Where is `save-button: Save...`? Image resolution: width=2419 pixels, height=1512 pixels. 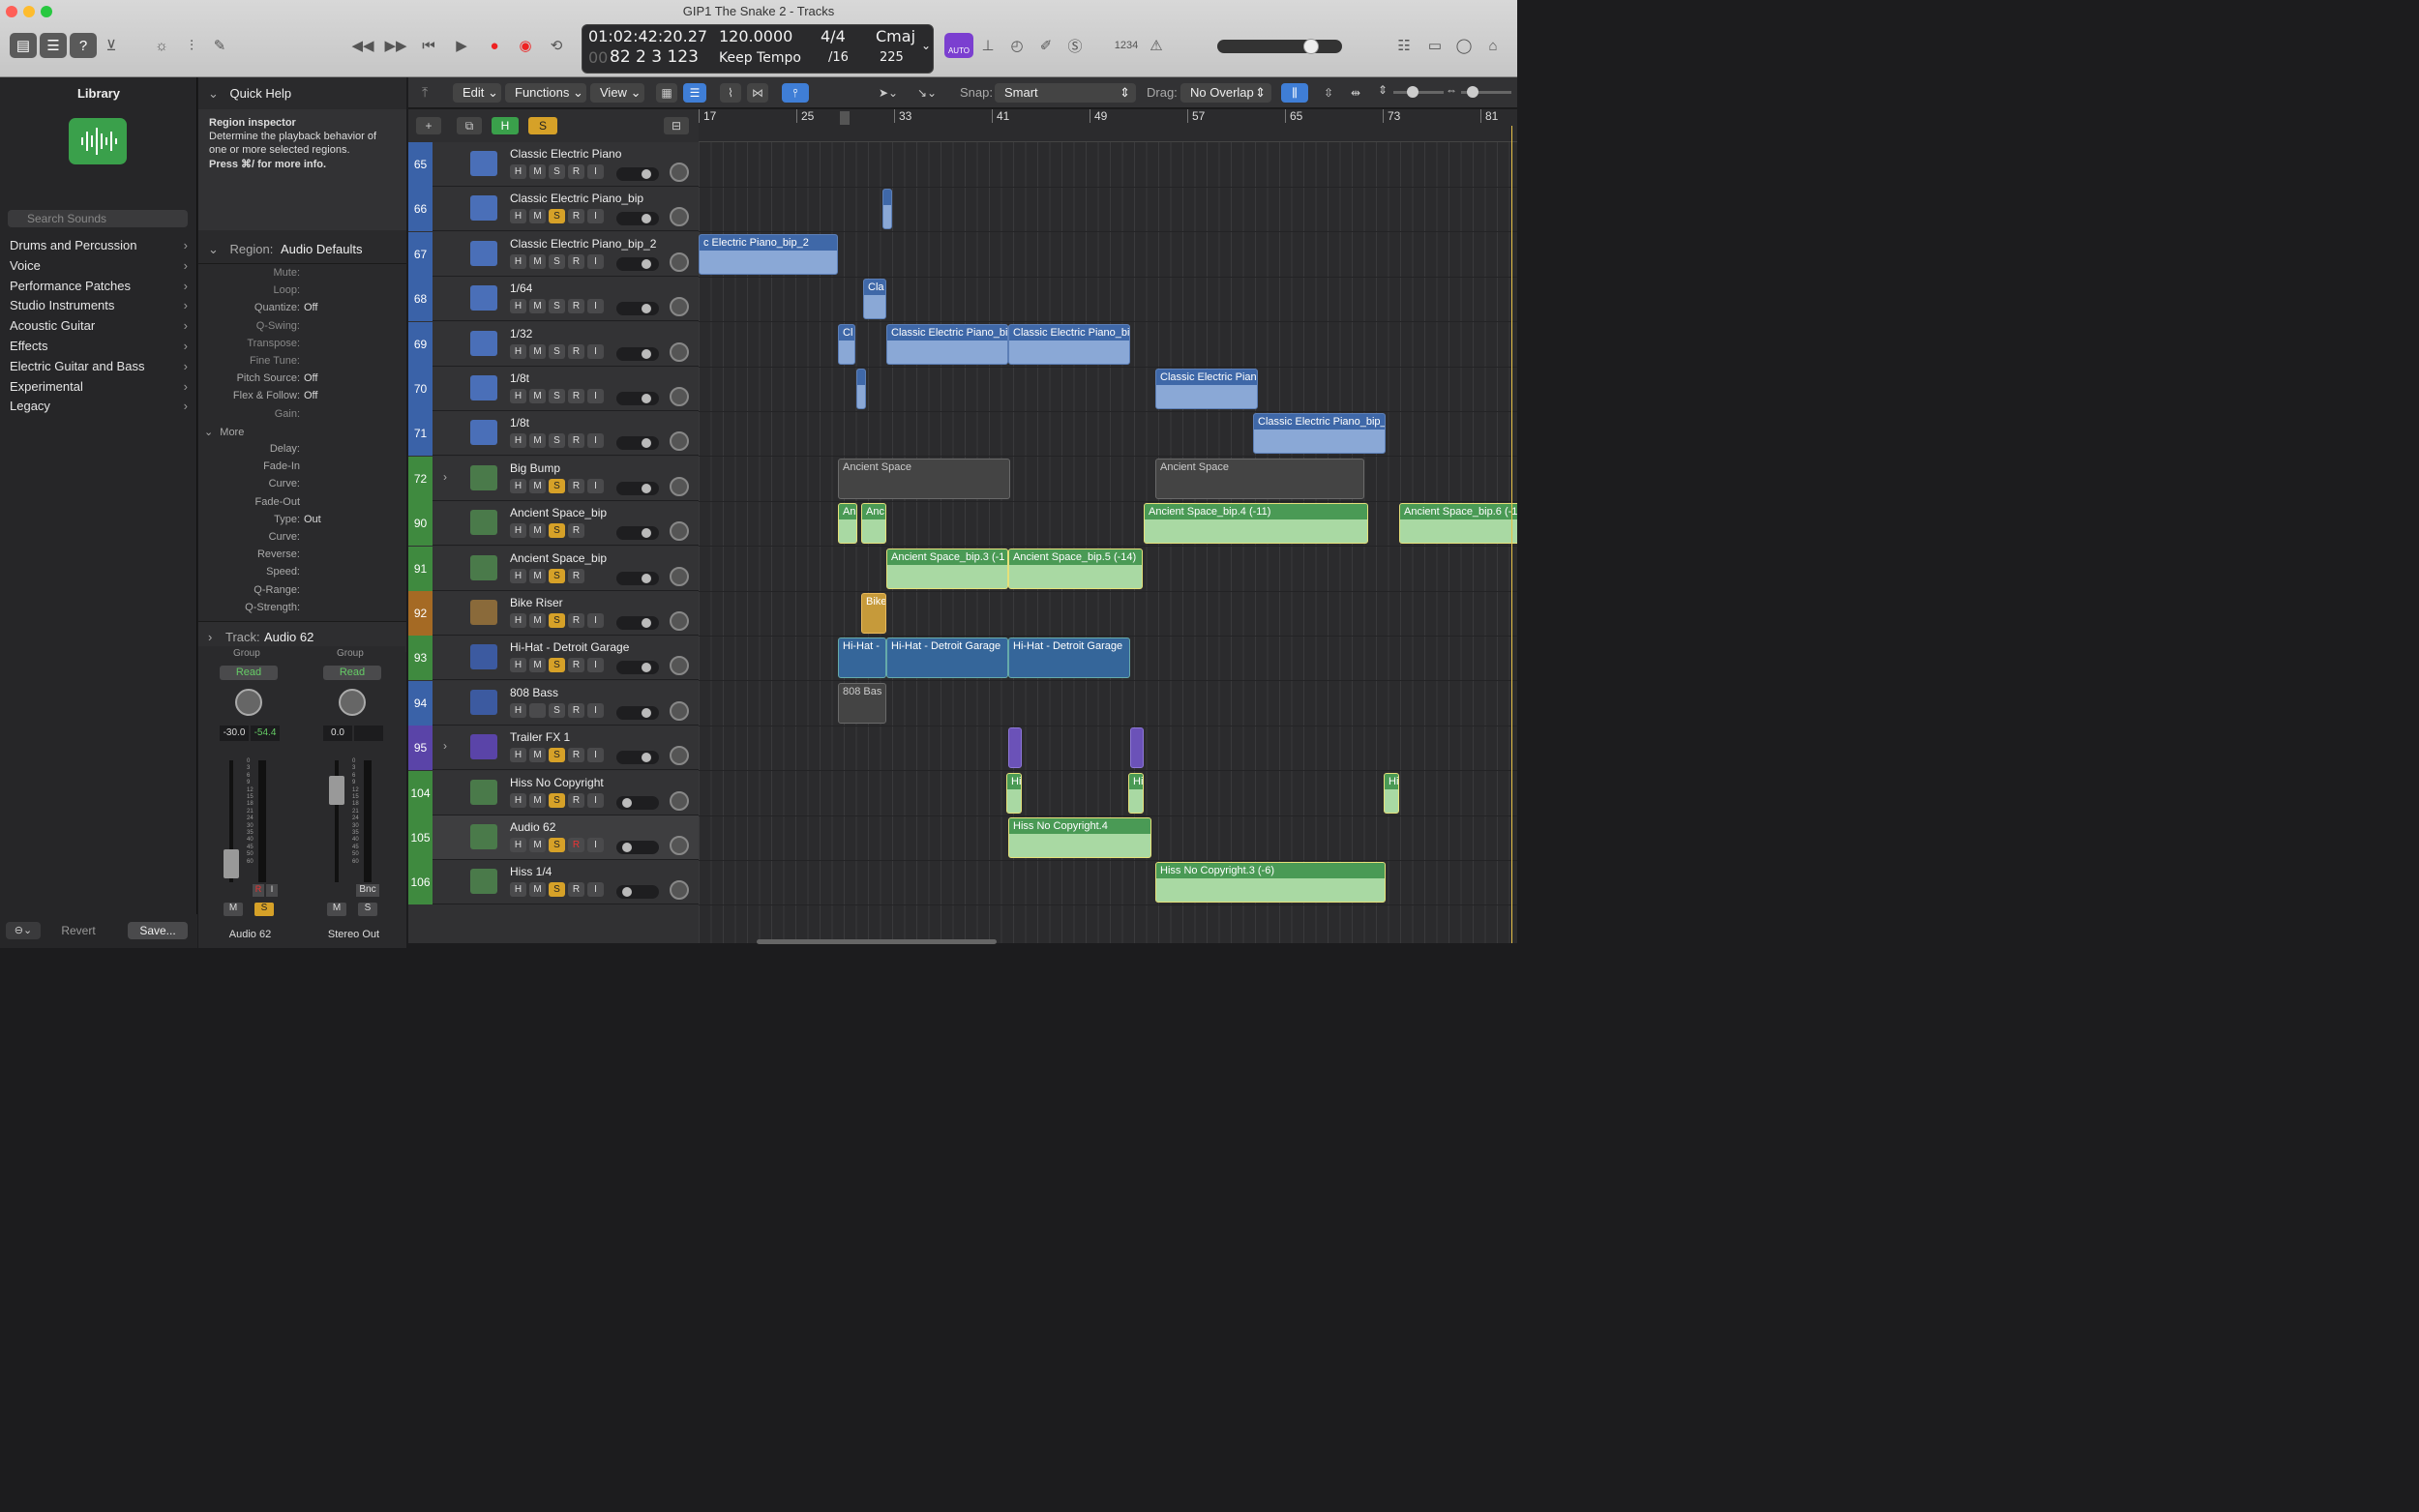 save-button: Save... is located at coordinates (158, 930).